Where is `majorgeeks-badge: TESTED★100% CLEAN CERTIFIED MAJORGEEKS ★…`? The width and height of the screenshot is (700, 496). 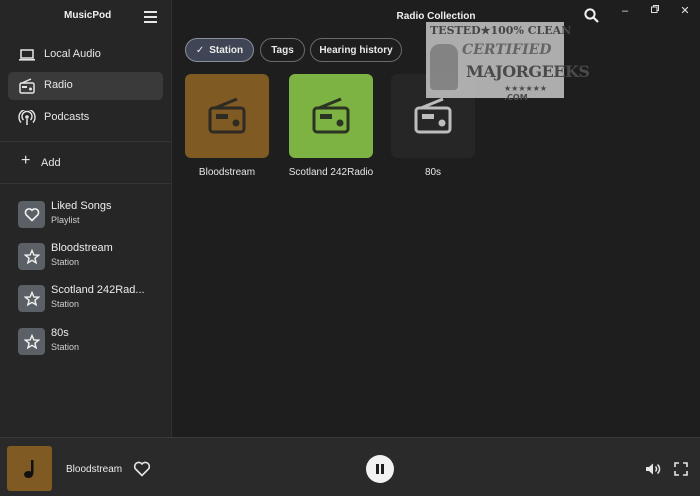 majorgeeks-badge: TESTED★100% CLEAN CERTIFIED MAJORGEEKS ★… is located at coordinates (508, 62).